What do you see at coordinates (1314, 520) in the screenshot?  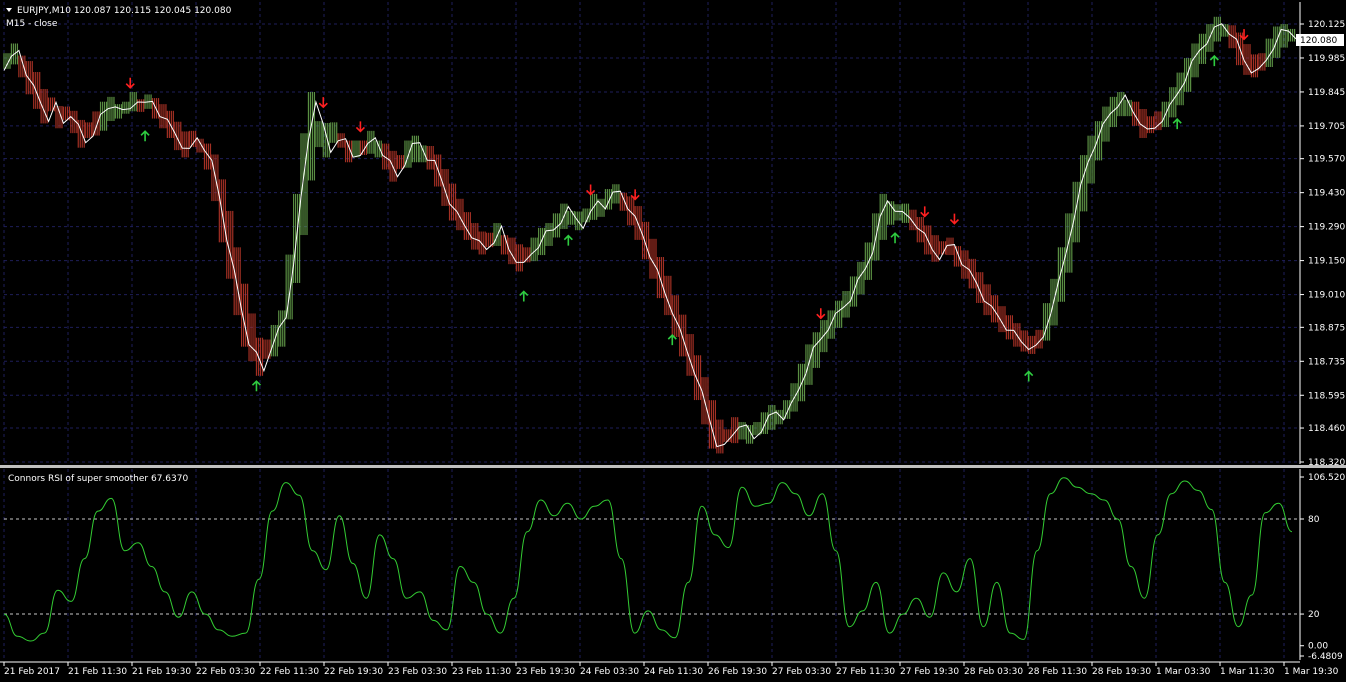 I see `lower-tick-label: 80` at bounding box center [1314, 520].